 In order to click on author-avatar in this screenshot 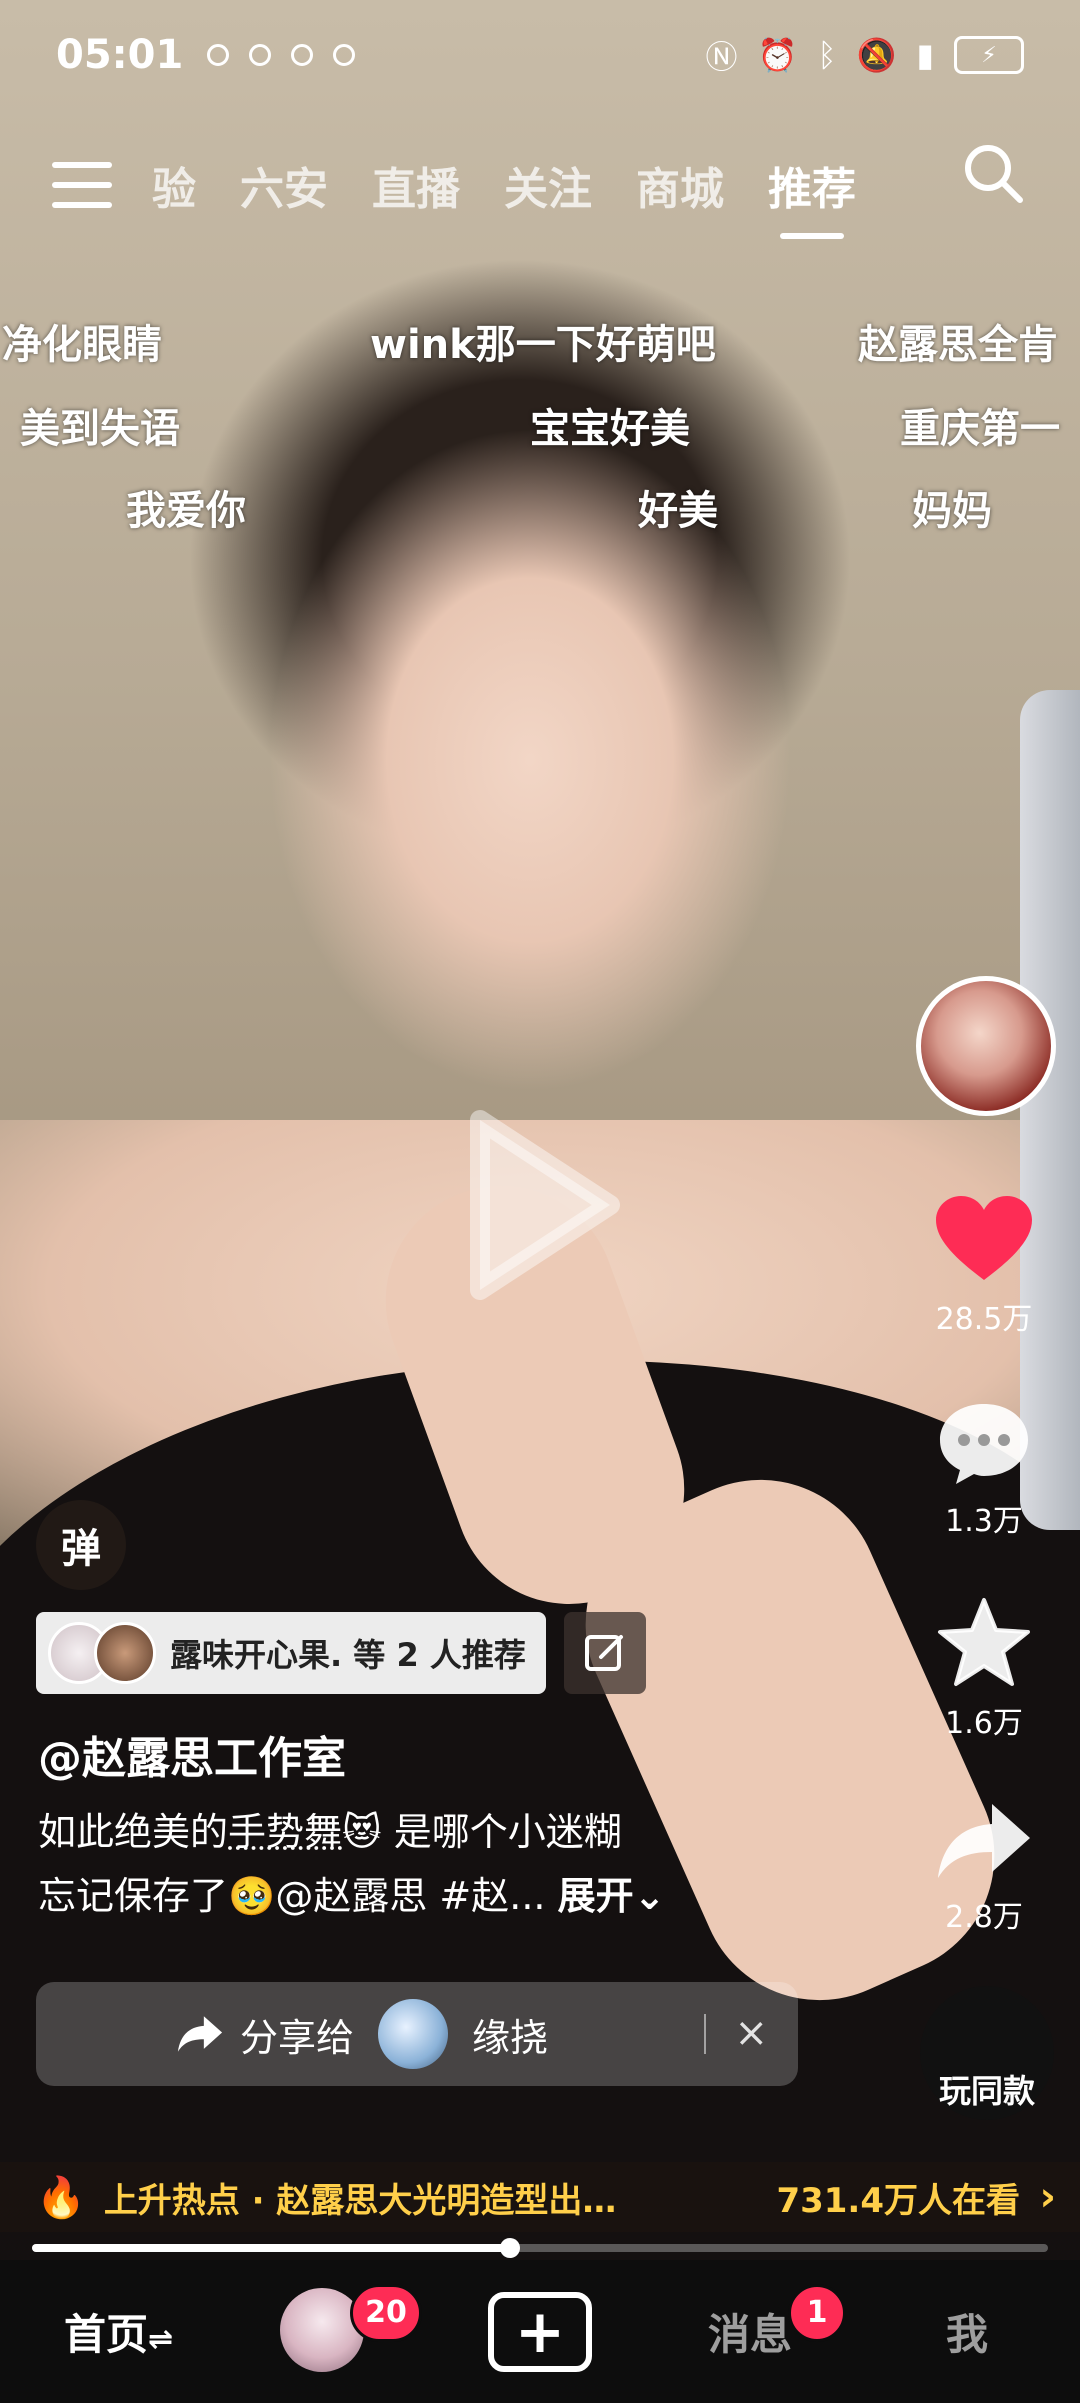, I will do `click(986, 1046)`.